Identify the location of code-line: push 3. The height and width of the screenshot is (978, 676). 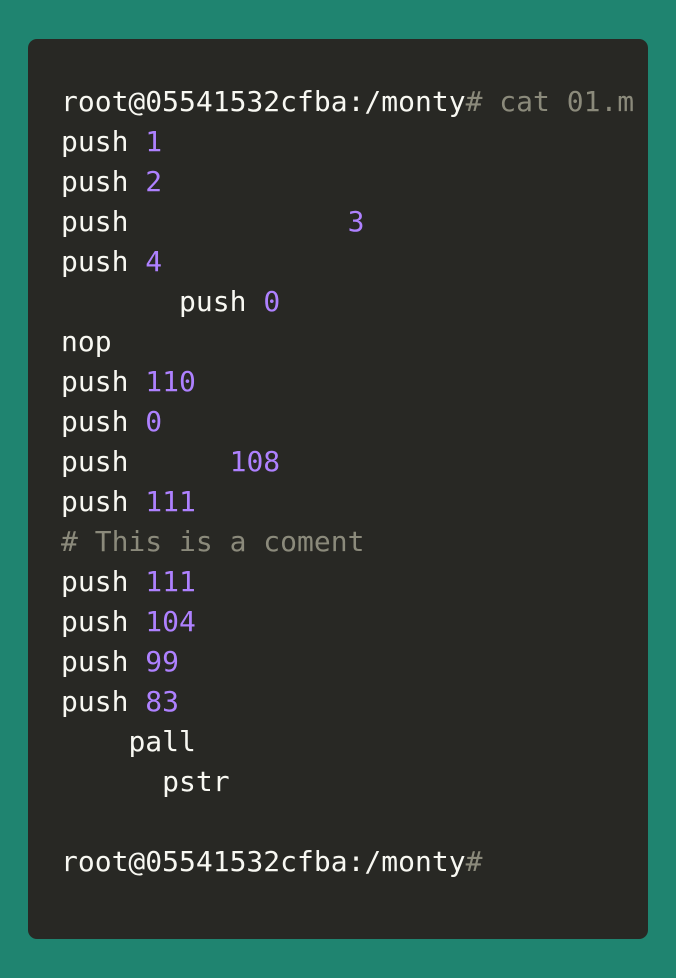
(347, 222).